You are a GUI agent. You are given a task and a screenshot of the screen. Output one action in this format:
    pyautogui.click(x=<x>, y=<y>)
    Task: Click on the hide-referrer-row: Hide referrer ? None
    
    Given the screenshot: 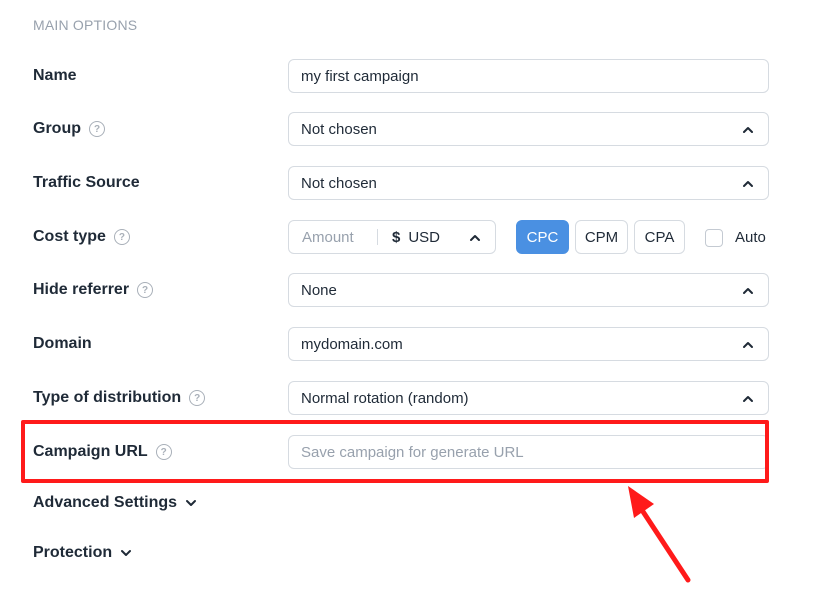 What is the action you would take?
    pyautogui.click(x=407, y=290)
    